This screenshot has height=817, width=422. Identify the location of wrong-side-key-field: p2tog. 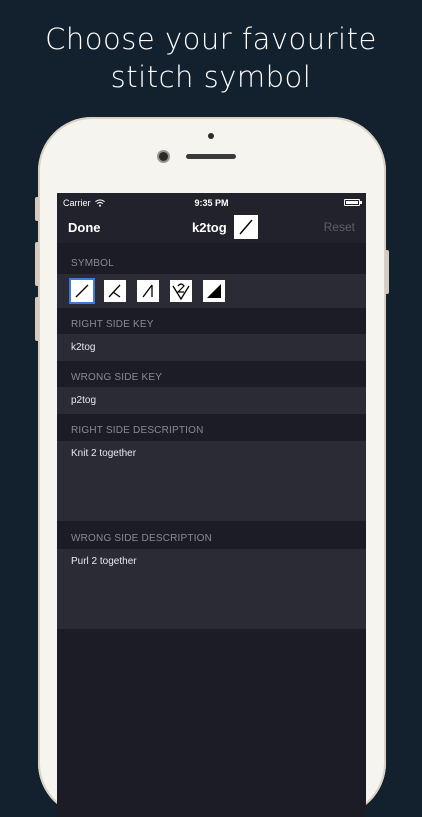
(211, 400).